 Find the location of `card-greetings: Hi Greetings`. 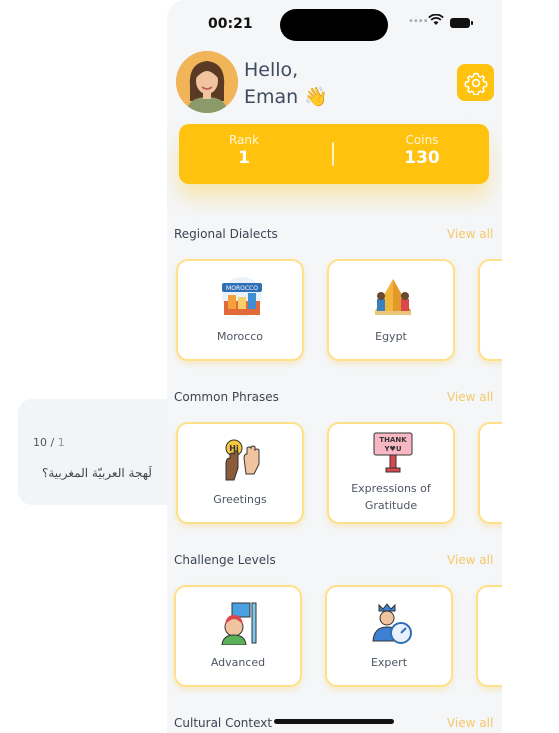

card-greetings: Hi Greetings is located at coordinates (240, 473).